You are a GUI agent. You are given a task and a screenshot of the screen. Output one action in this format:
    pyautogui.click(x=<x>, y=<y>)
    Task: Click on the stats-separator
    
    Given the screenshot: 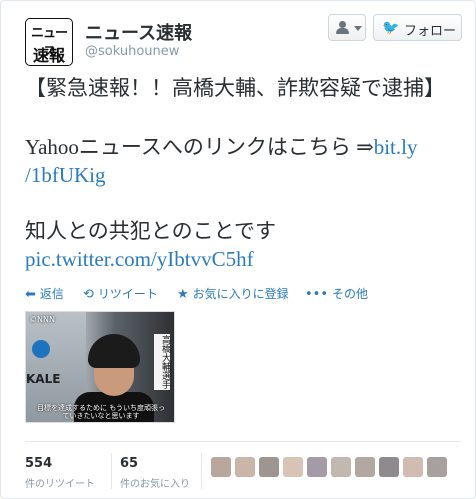 What is the action you would take?
    pyautogui.click(x=111, y=471)
    